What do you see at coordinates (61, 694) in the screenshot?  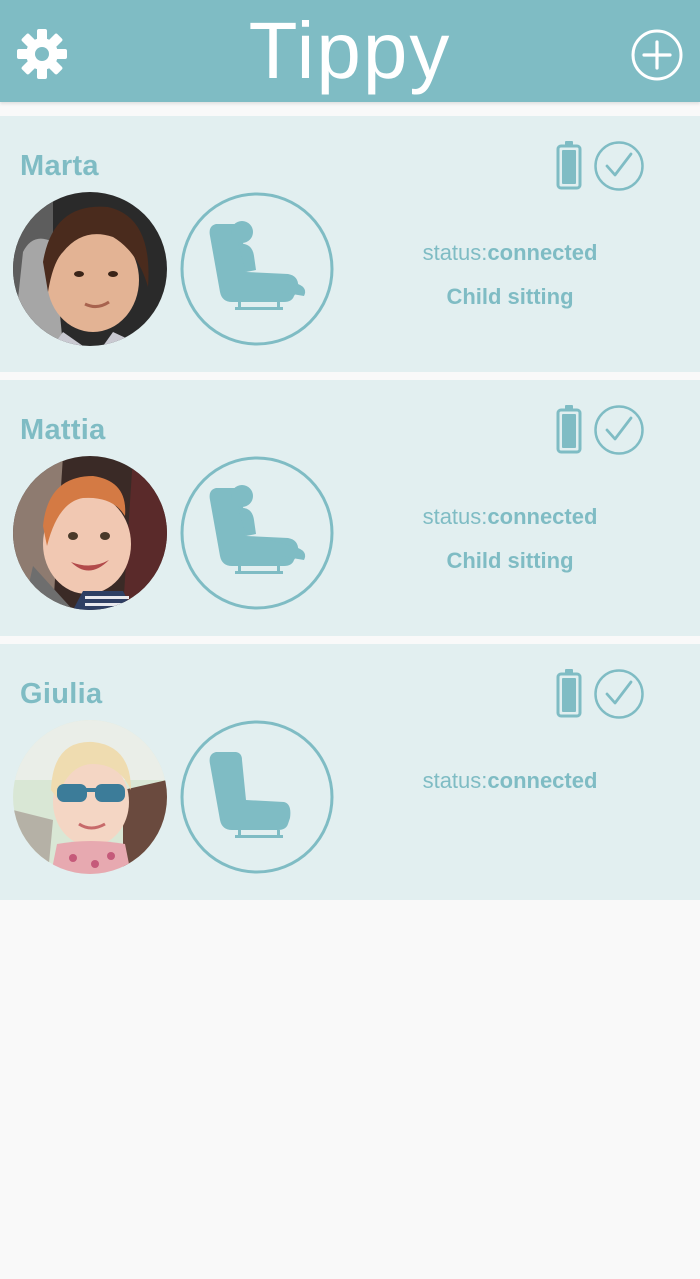 I see `child-name: Giulia` at bounding box center [61, 694].